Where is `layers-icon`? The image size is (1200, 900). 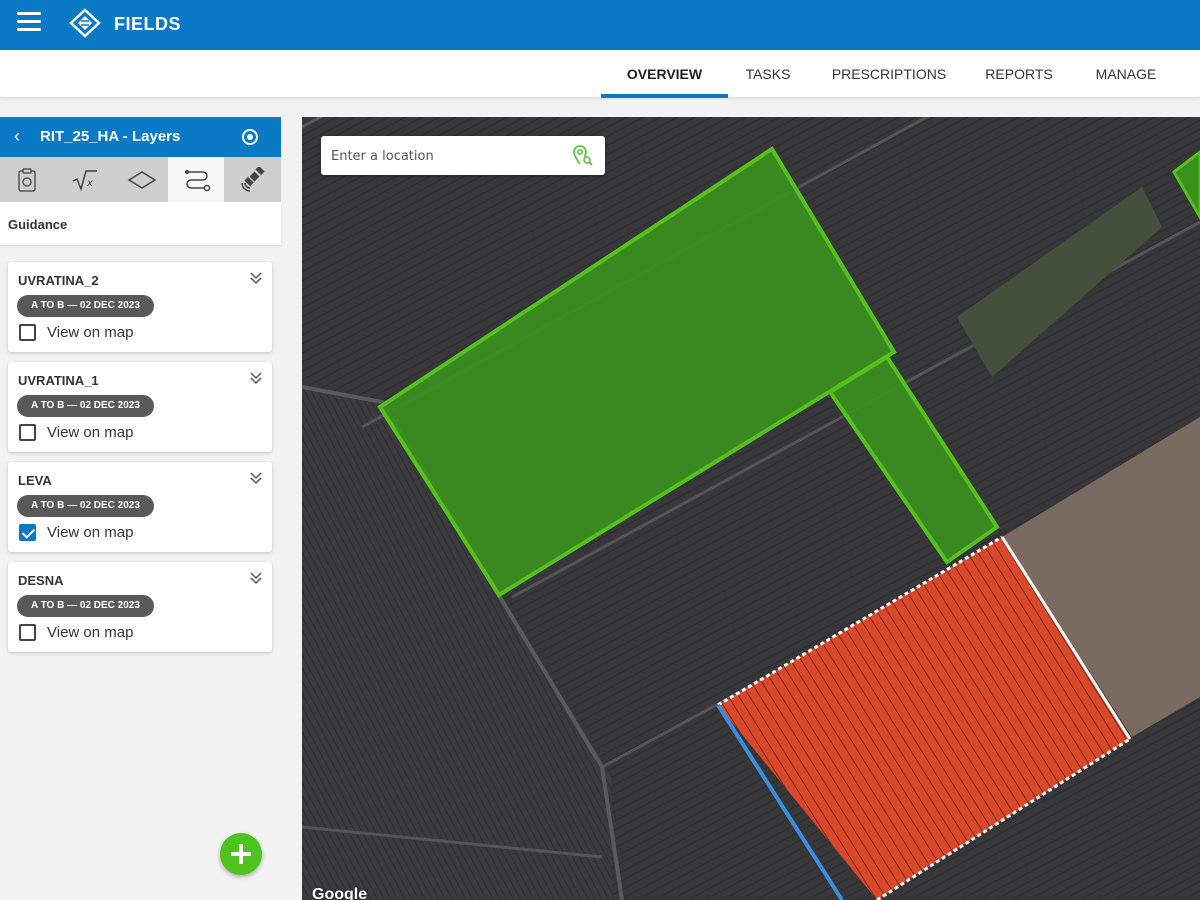
layers-icon is located at coordinates (142, 180).